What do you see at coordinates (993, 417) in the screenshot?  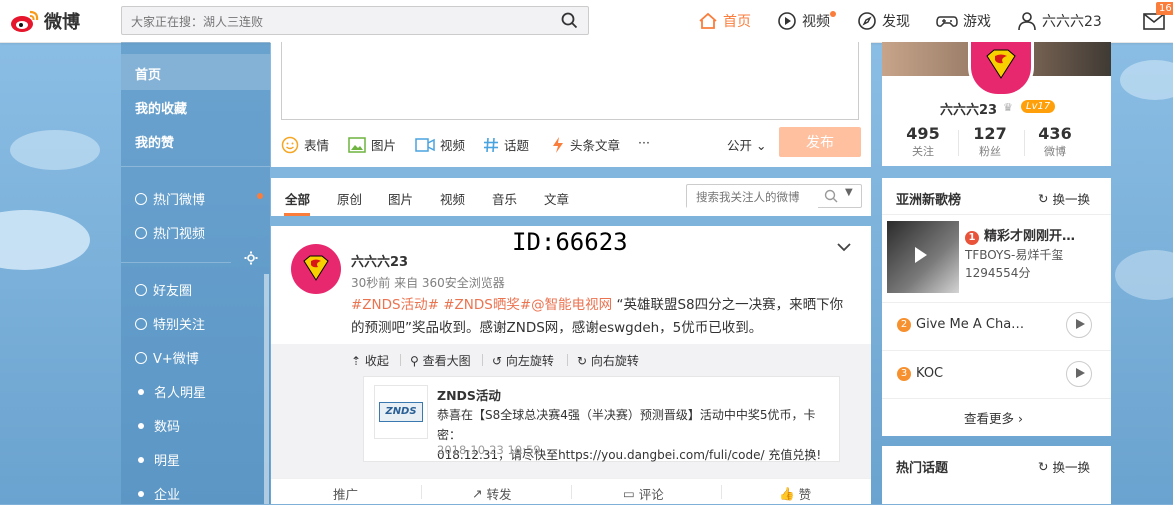 I see `see-more-link: 查看更多 ›` at bounding box center [993, 417].